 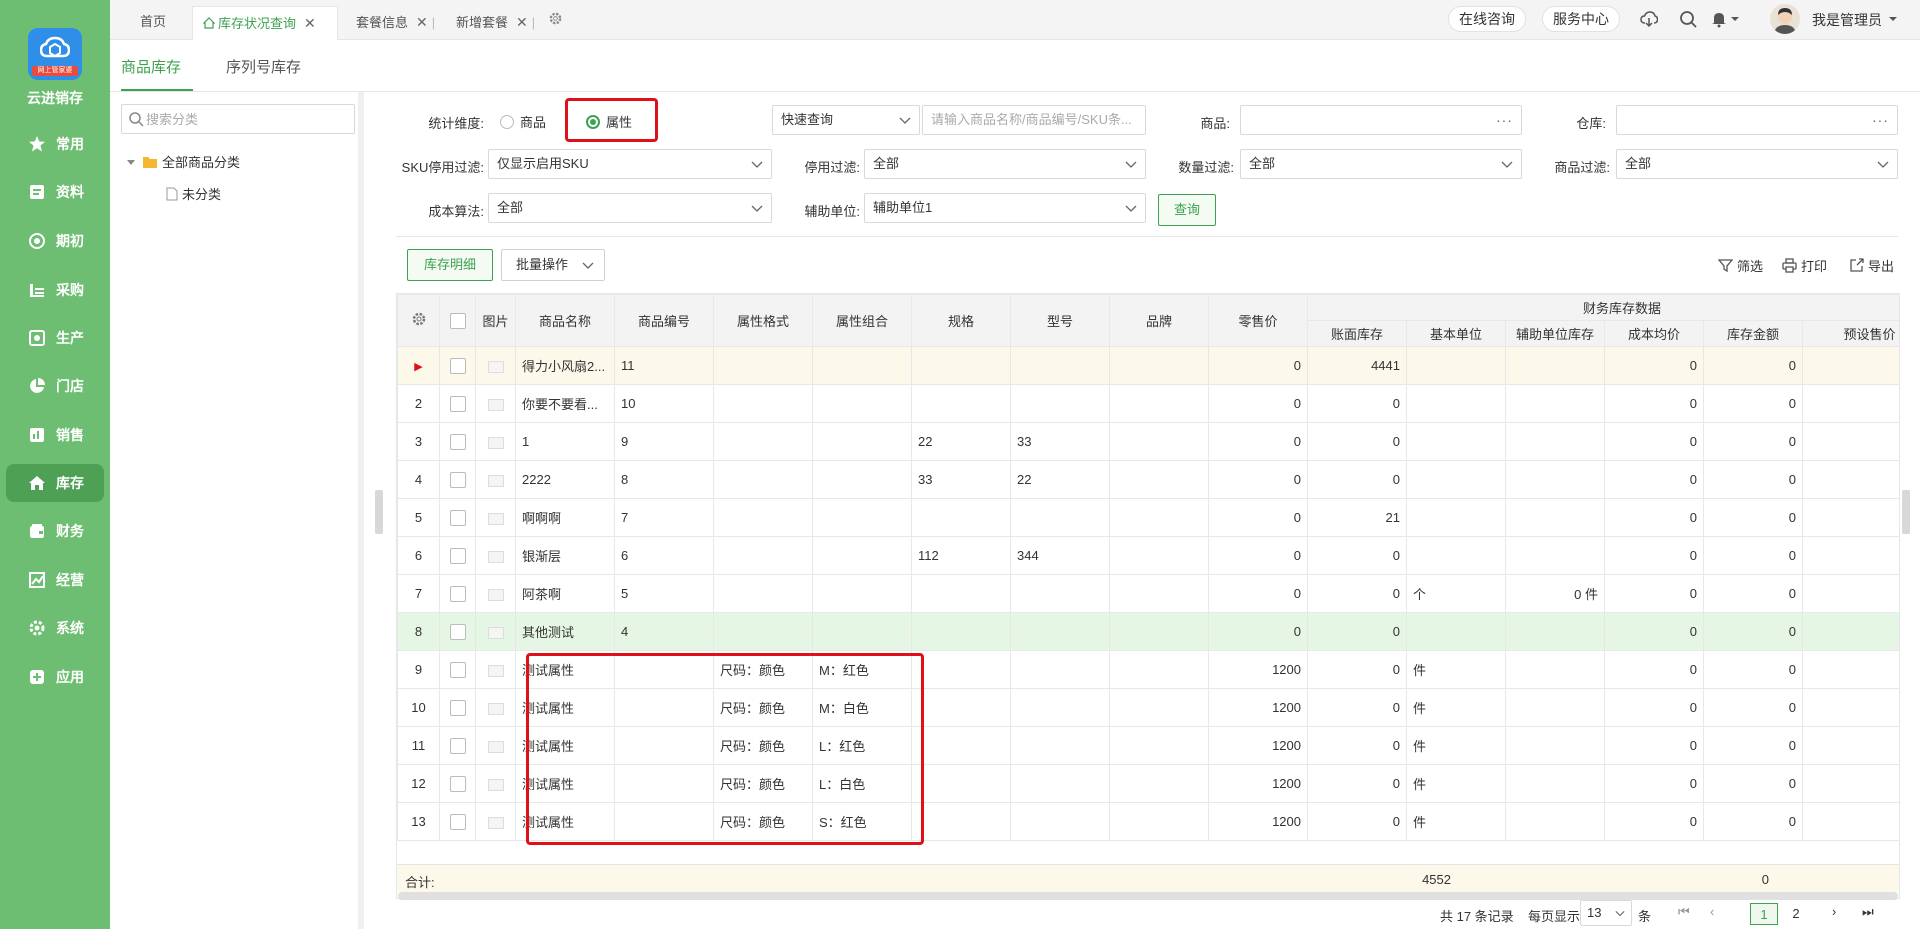 What do you see at coordinates (1804, 265) in the screenshot?
I see `print-button: 打印` at bounding box center [1804, 265].